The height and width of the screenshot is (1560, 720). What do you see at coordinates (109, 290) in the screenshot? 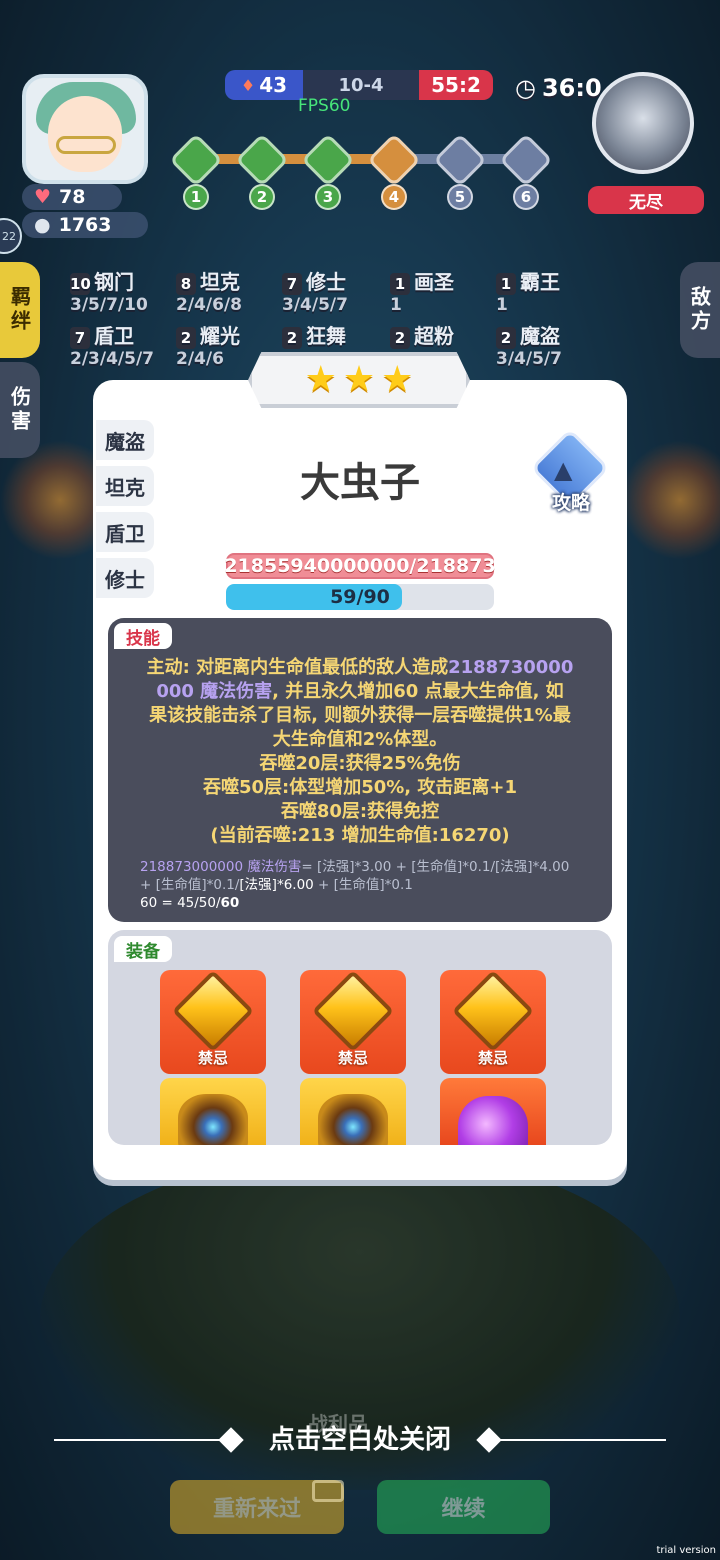
I see `synergy-item: 10 钢门 3/5/7/10` at bounding box center [109, 290].